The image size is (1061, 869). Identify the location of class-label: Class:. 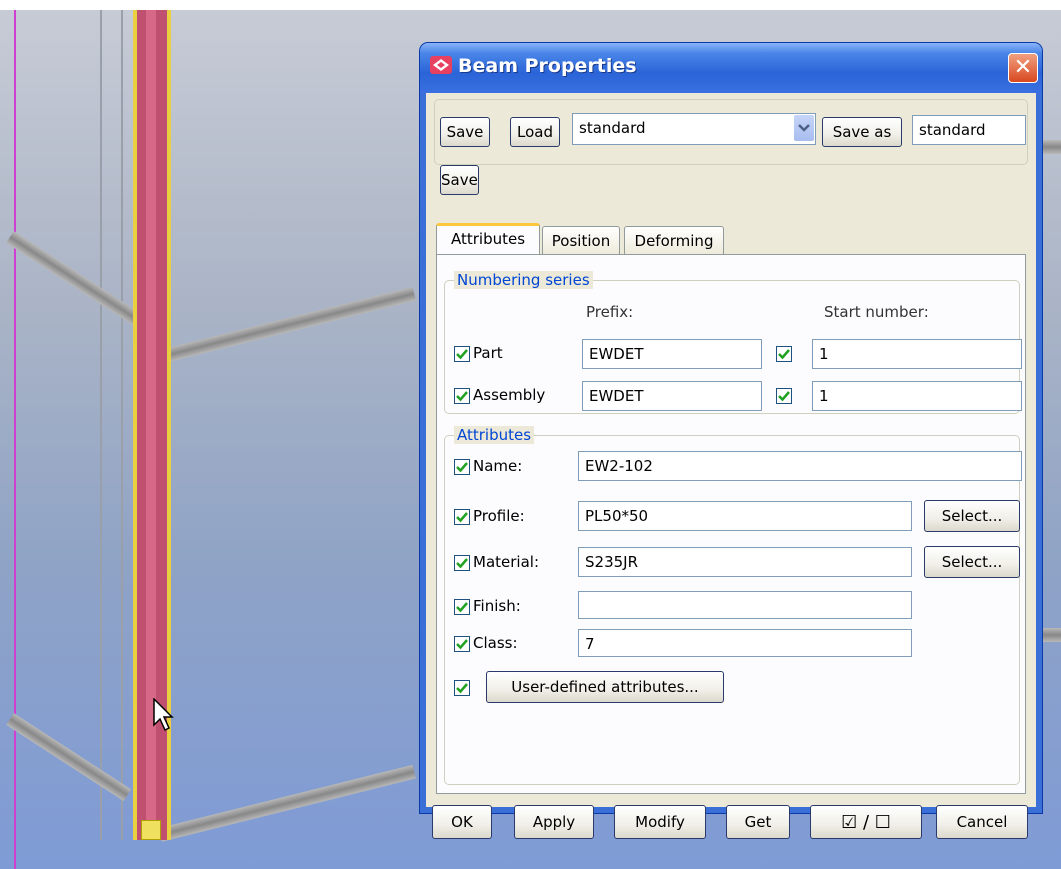
(495, 643).